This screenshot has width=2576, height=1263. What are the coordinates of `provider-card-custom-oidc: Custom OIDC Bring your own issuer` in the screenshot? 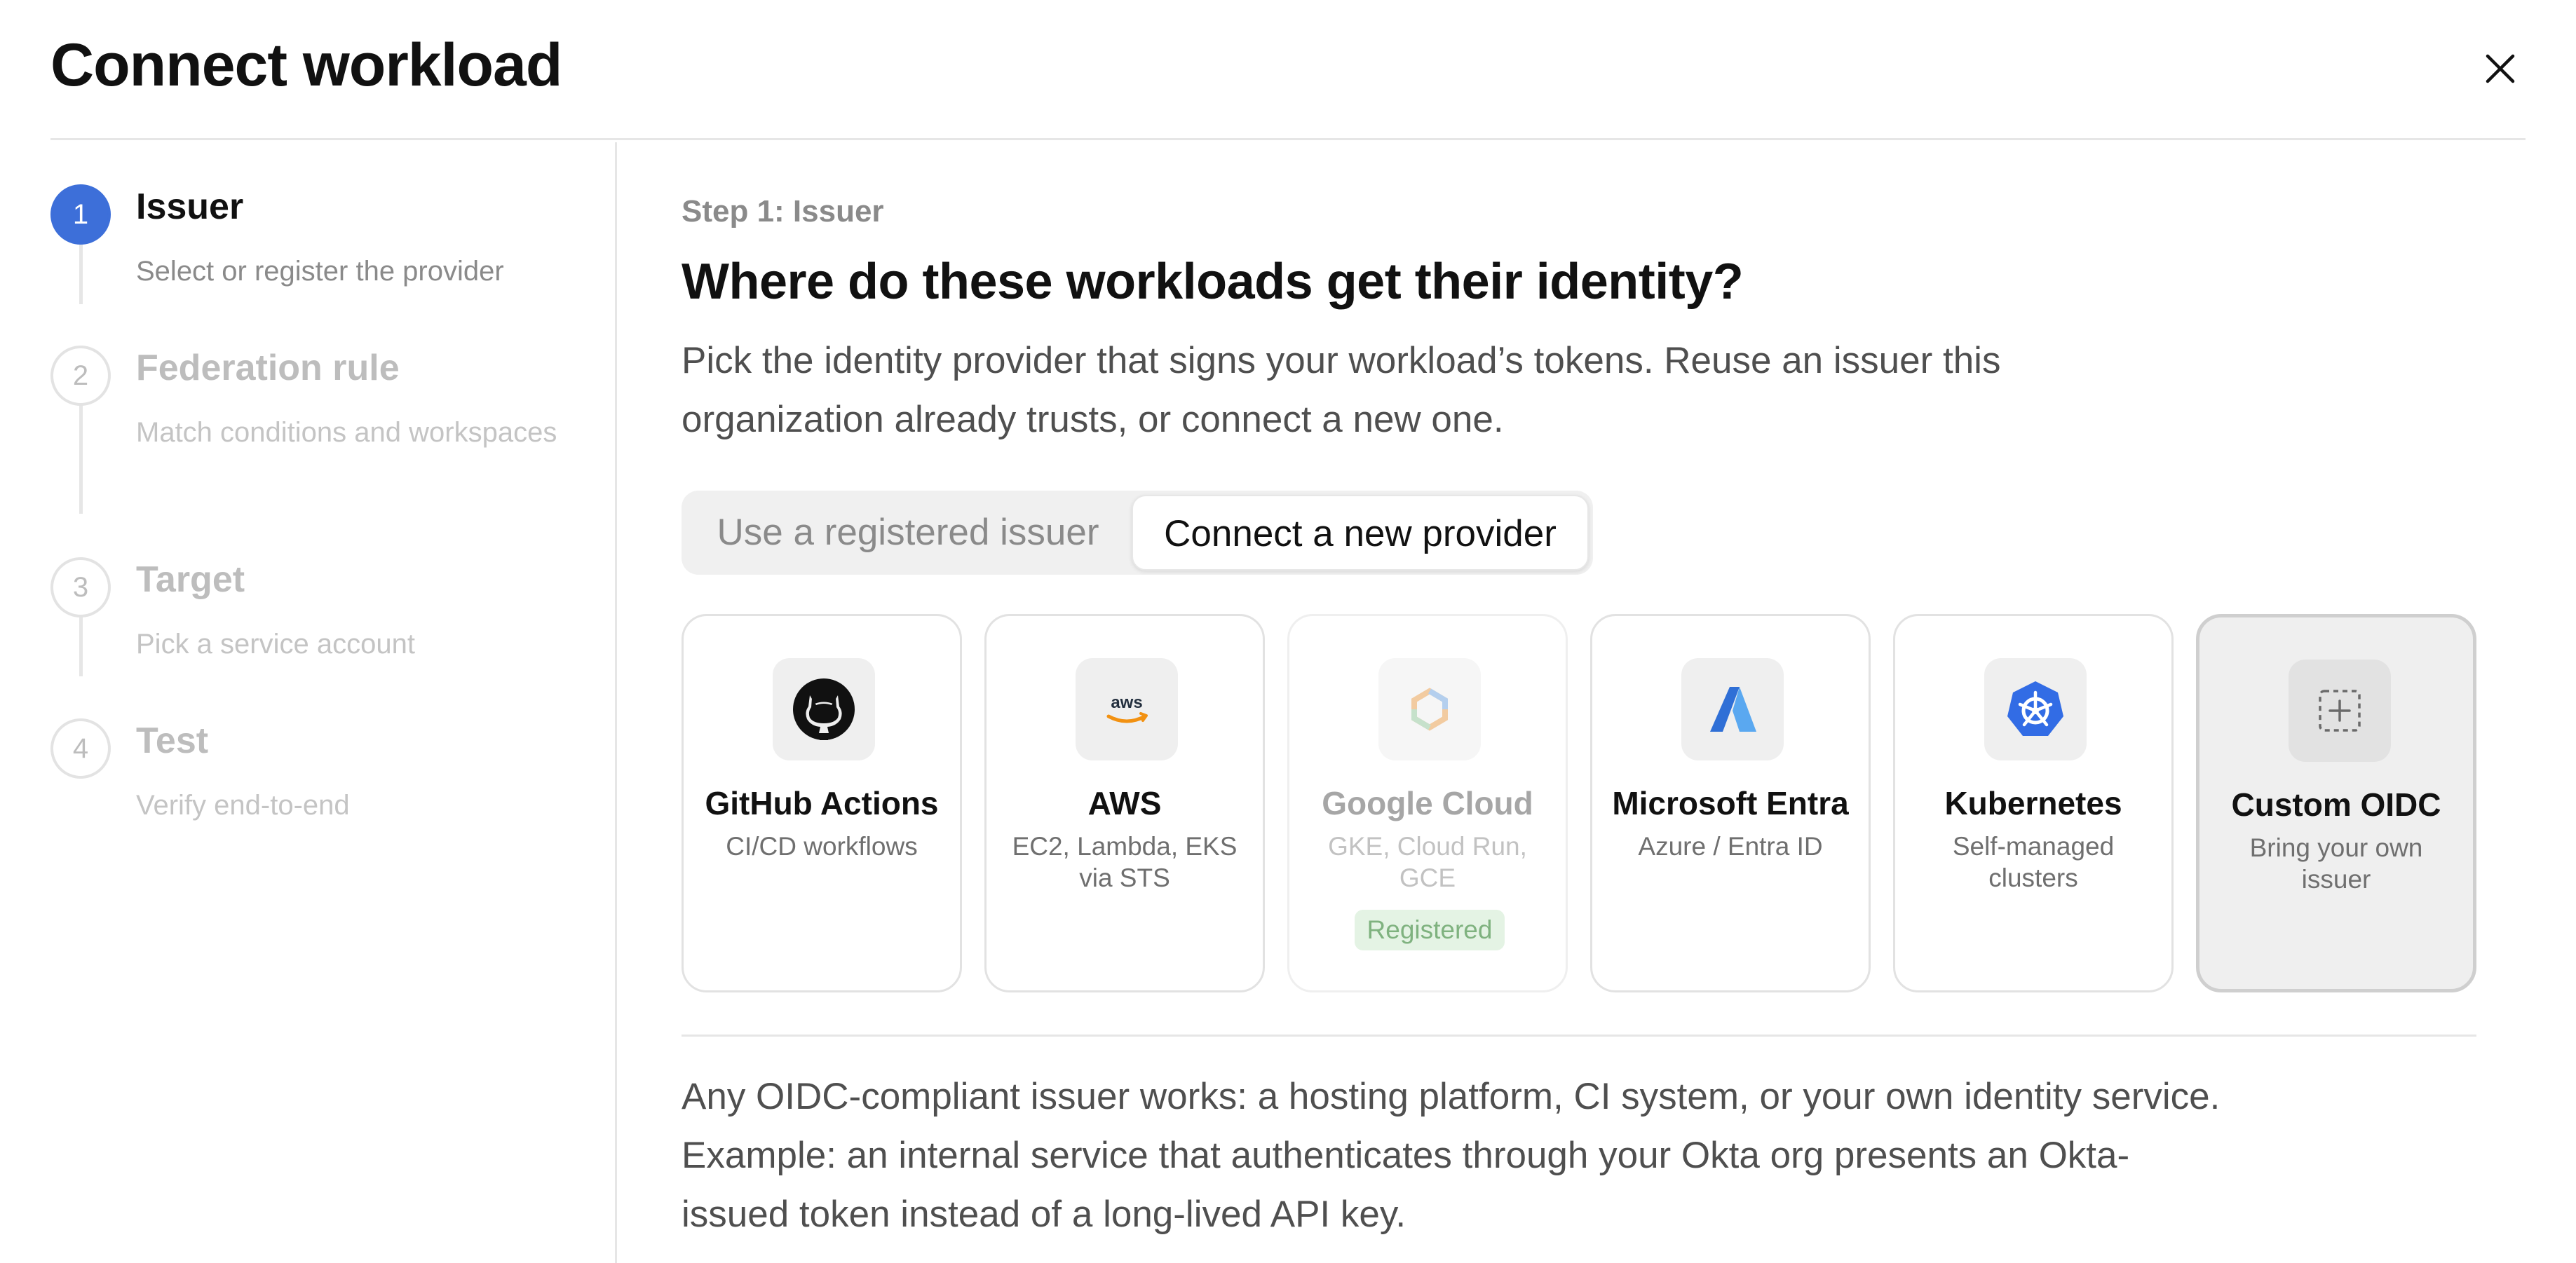 It's located at (2336, 803).